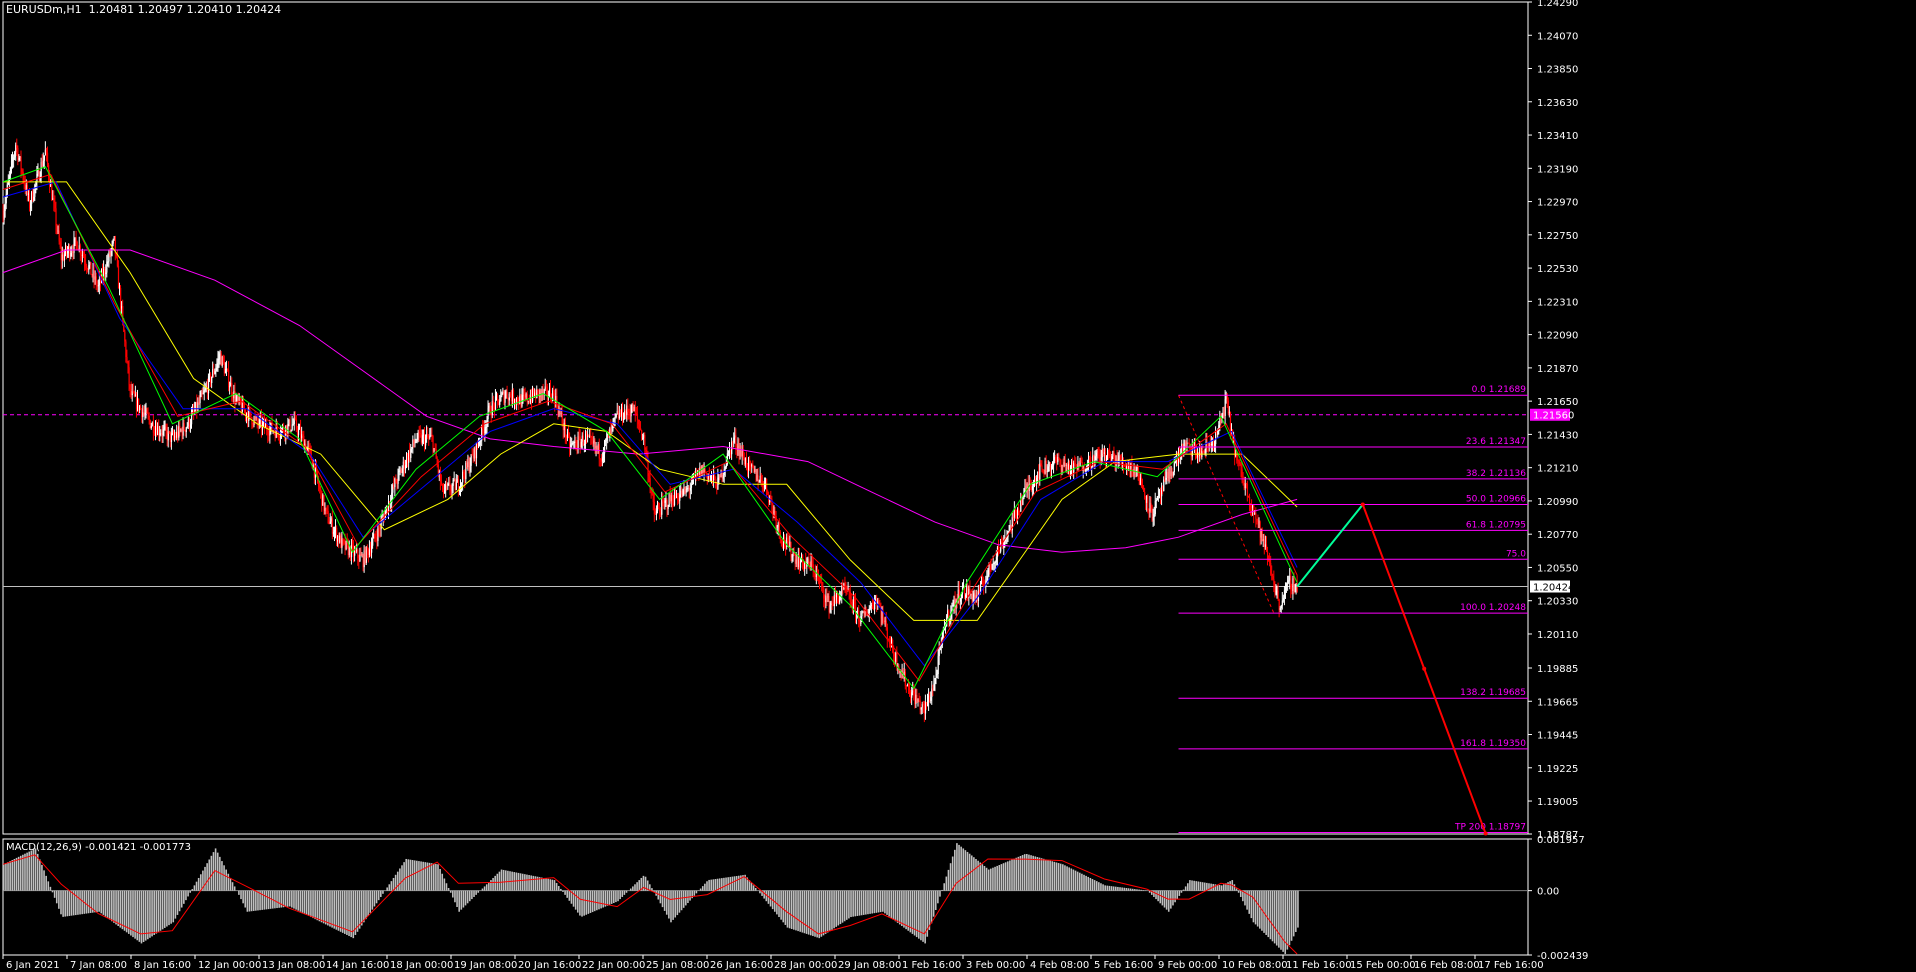  Describe the element at coordinates (1447, 965) in the screenshot. I see `time-tick-label: 16 Feb 08:00` at that location.